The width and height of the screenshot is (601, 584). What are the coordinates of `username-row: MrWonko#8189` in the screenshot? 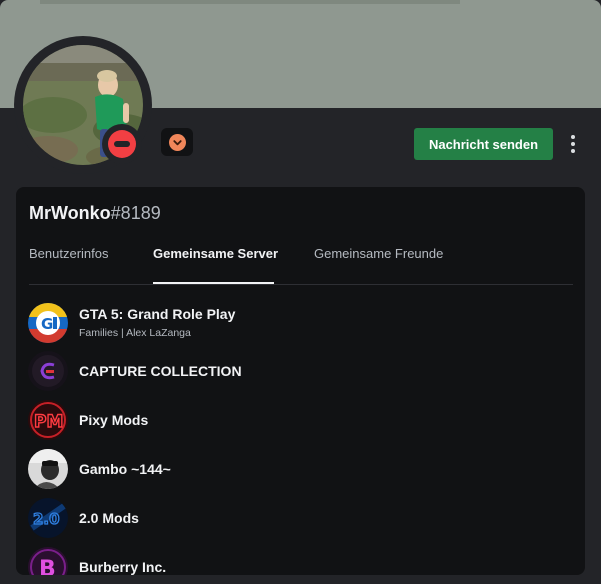 It's located at (95, 213).